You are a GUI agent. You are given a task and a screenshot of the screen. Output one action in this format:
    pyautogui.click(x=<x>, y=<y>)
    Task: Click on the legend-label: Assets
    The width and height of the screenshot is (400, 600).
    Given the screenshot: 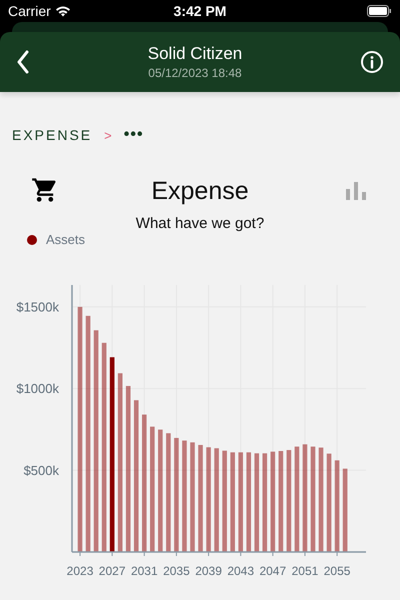 What is the action you would take?
    pyautogui.click(x=66, y=239)
    